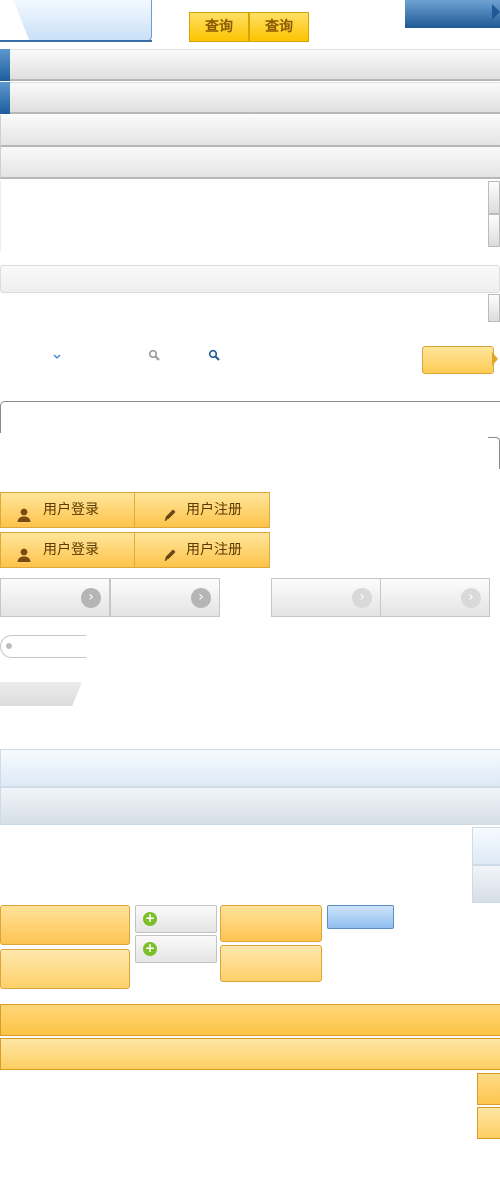 This screenshot has width=500, height=1200. I want to click on text-area-corner, so click(494, 453).